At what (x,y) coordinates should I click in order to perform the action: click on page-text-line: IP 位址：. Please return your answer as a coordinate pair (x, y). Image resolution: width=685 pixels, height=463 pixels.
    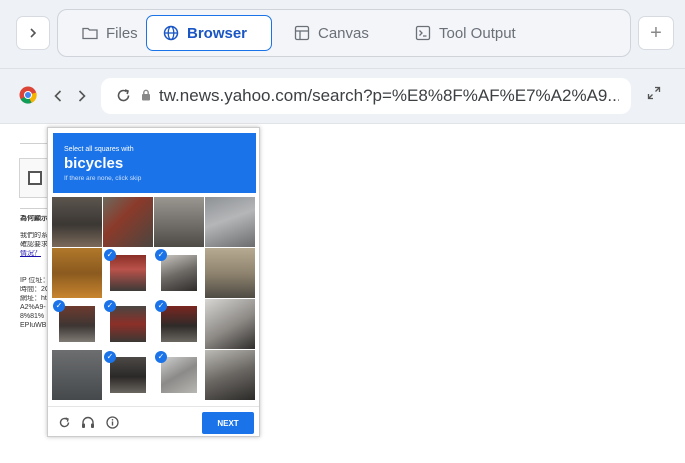
    Looking at the image, I should click on (35, 280).